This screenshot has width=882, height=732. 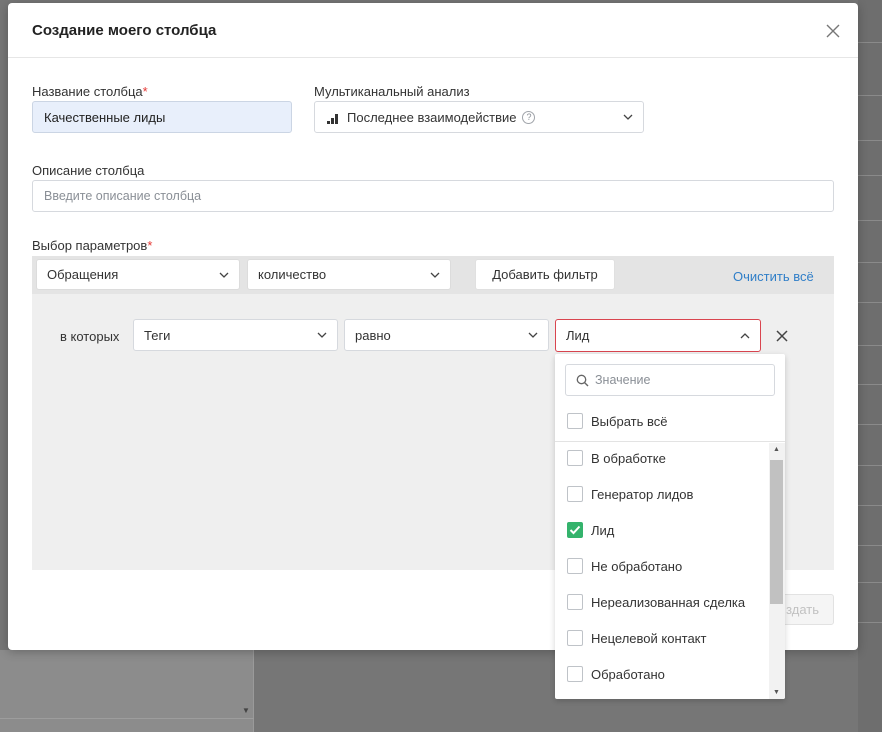 I want to click on bar-chart-icon, so click(x=333, y=118).